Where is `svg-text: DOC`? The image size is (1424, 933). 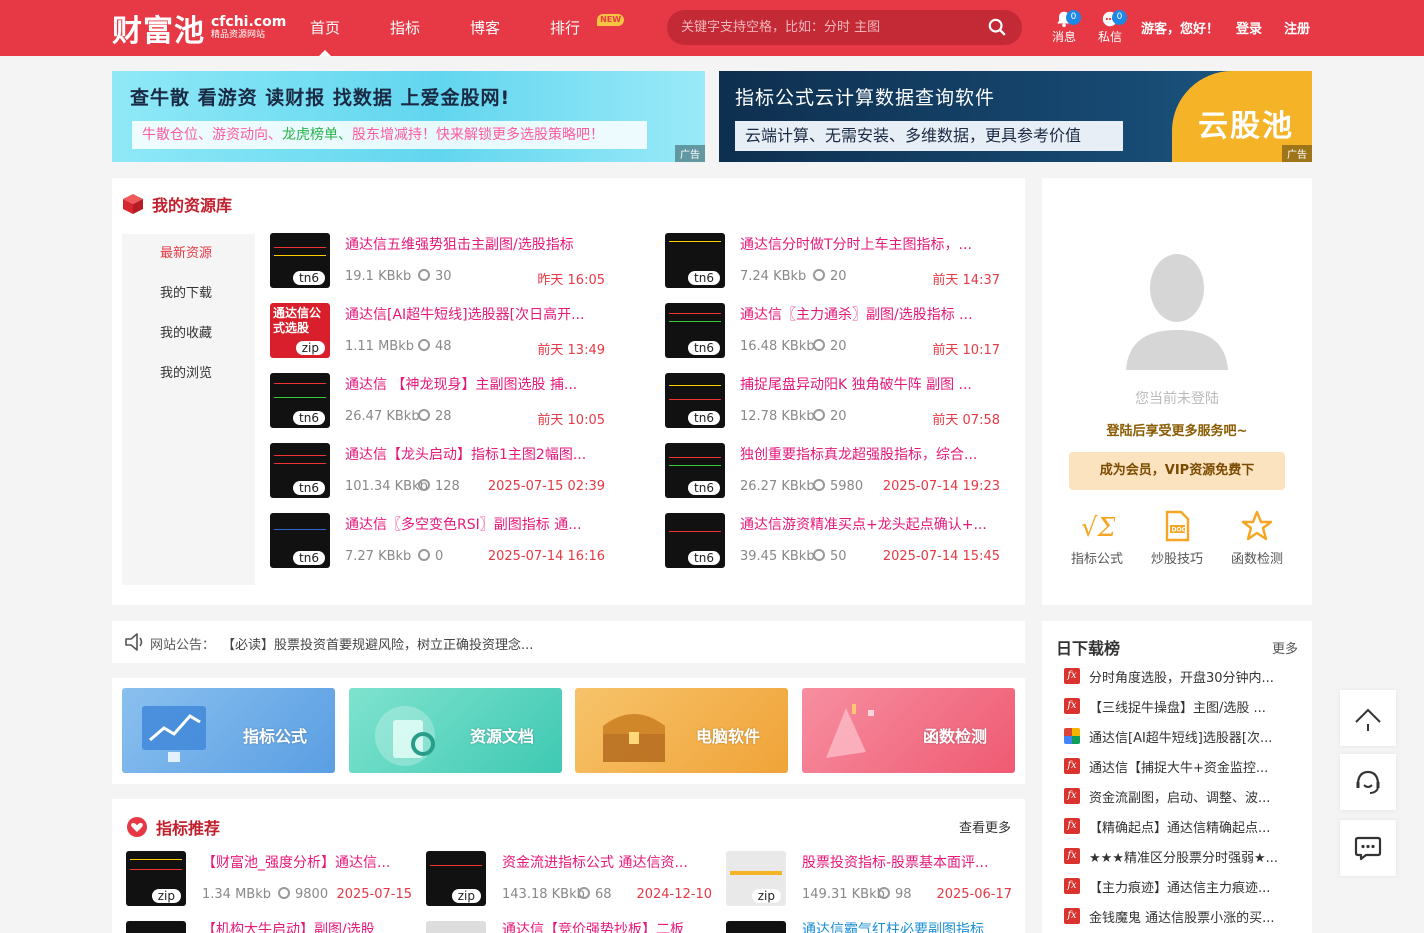 svg-text: DOC is located at coordinates (1179, 530).